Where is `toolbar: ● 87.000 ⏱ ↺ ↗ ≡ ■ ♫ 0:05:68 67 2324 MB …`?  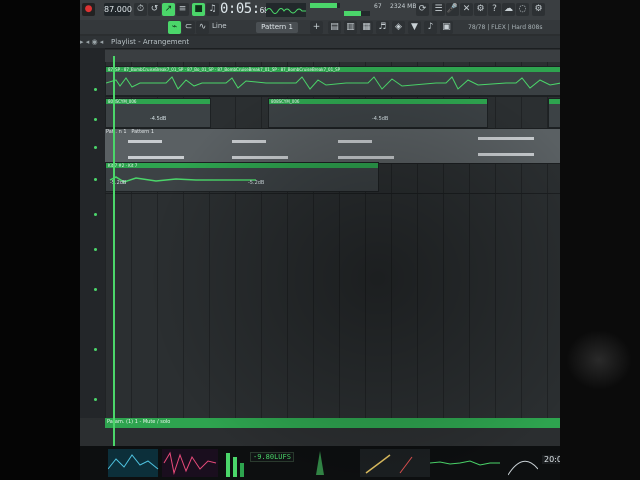 toolbar: ● 87.000 ⏱ ↺ ↗ ≡ ■ ♫ 0:05:68 67 2324 MB … is located at coordinates (320, 10).